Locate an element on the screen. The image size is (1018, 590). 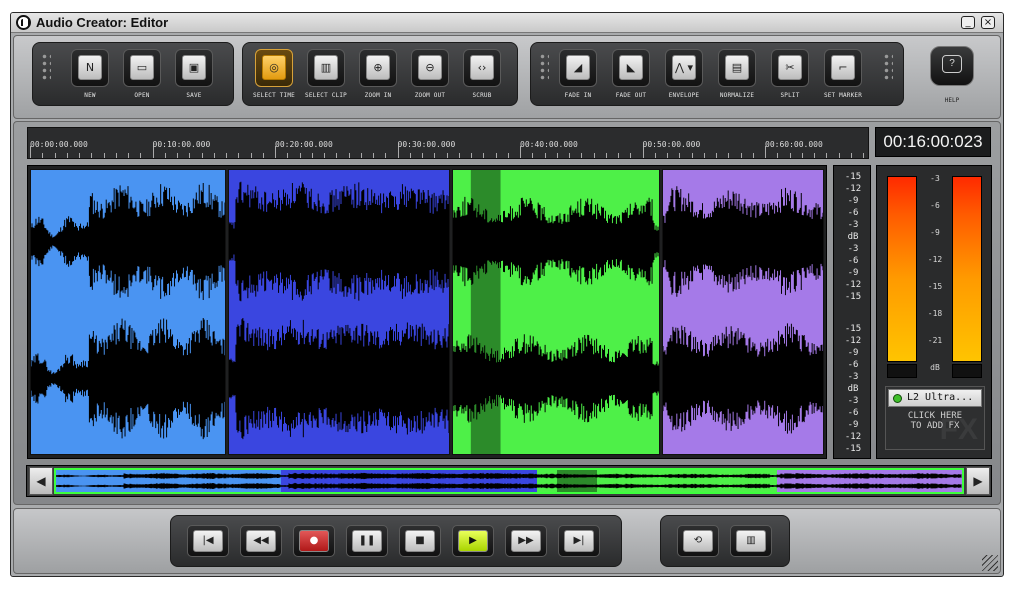
split-button: ✂ is located at coordinates (790, 68).